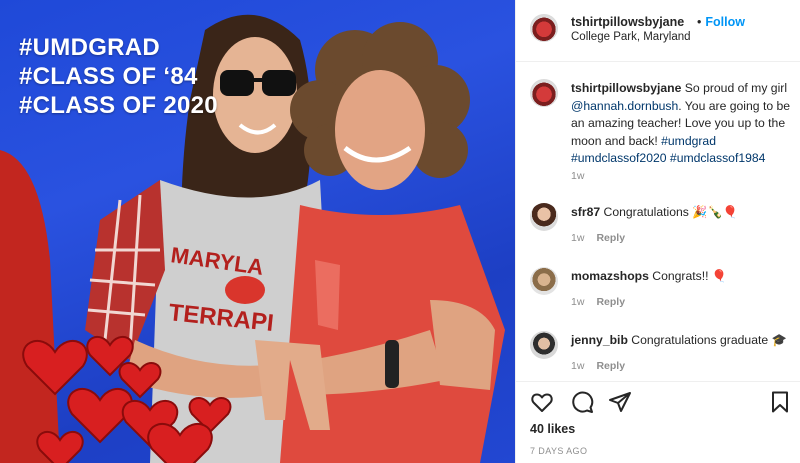 The height and width of the screenshot is (463, 800). I want to click on owner-username: tshirtpillowsbyjane, so click(627, 22).